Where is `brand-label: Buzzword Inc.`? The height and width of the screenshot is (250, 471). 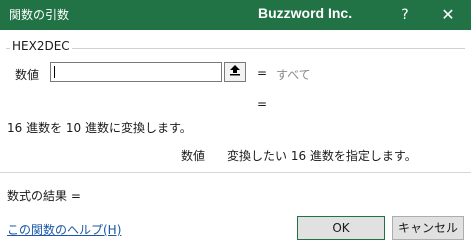 brand-label: Buzzword Inc. is located at coordinates (305, 13).